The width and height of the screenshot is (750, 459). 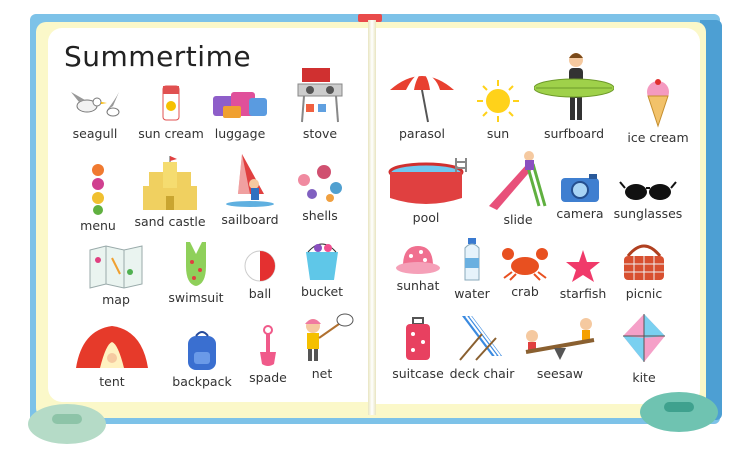 What do you see at coordinates (658, 137) in the screenshot?
I see `item-label: ice cream` at bounding box center [658, 137].